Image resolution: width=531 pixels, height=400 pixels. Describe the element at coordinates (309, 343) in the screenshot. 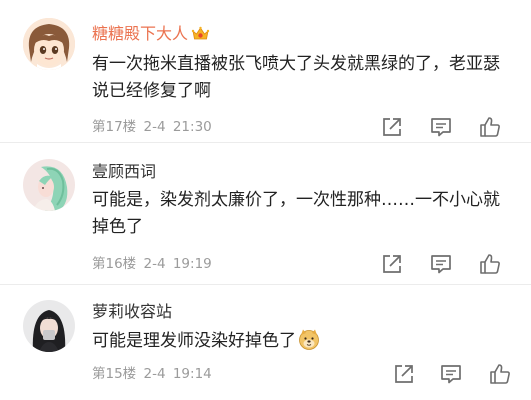

I see `doge-emoji-icon` at that location.